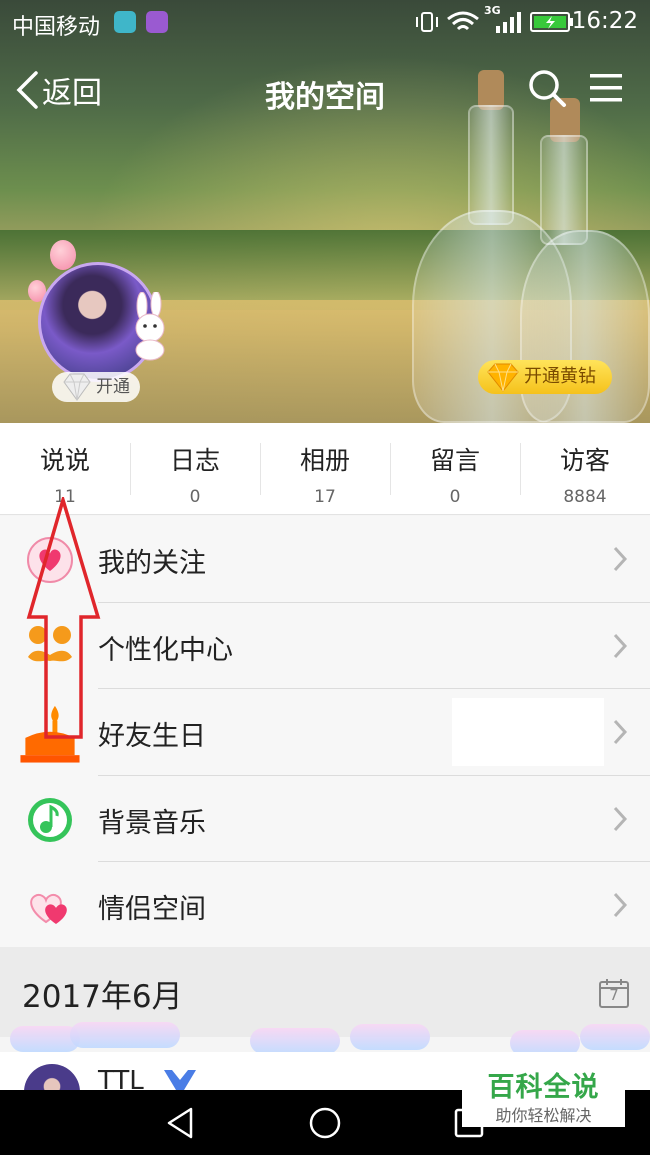  I want to click on menu-item-couple-space: 情侣空间, so click(325, 905).